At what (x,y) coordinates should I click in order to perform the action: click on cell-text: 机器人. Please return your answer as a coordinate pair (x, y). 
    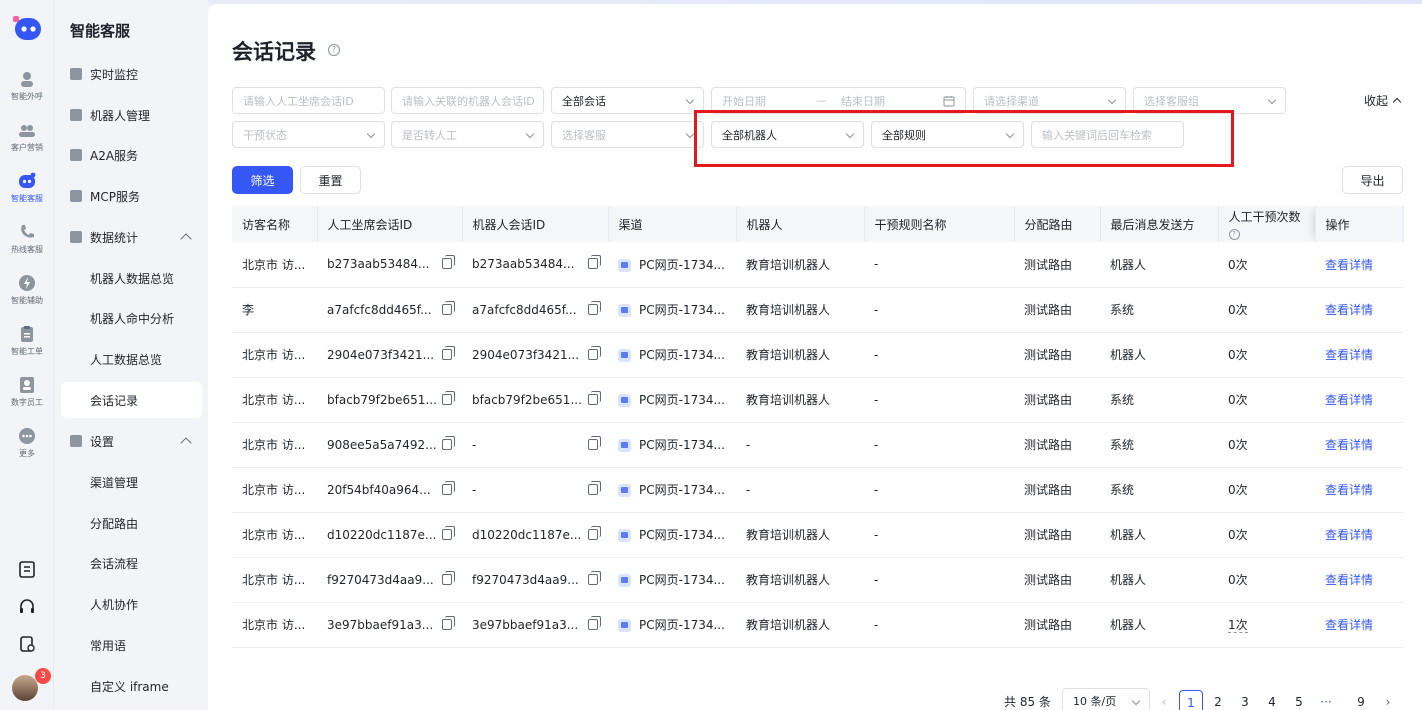
    Looking at the image, I should click on (1128, 580).